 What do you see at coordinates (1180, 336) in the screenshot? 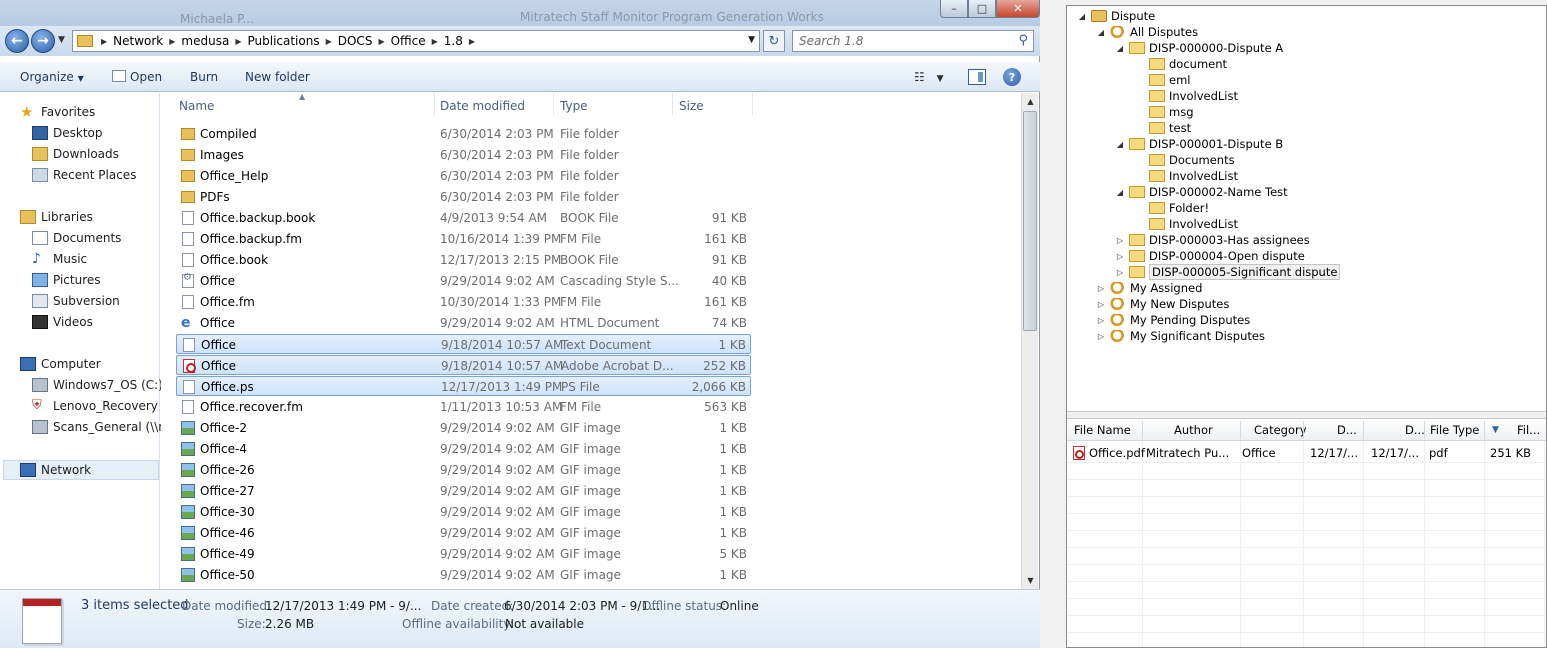
I see `tree-node: ▷ My Significant Disputes` at bounding box center [1180, 336].